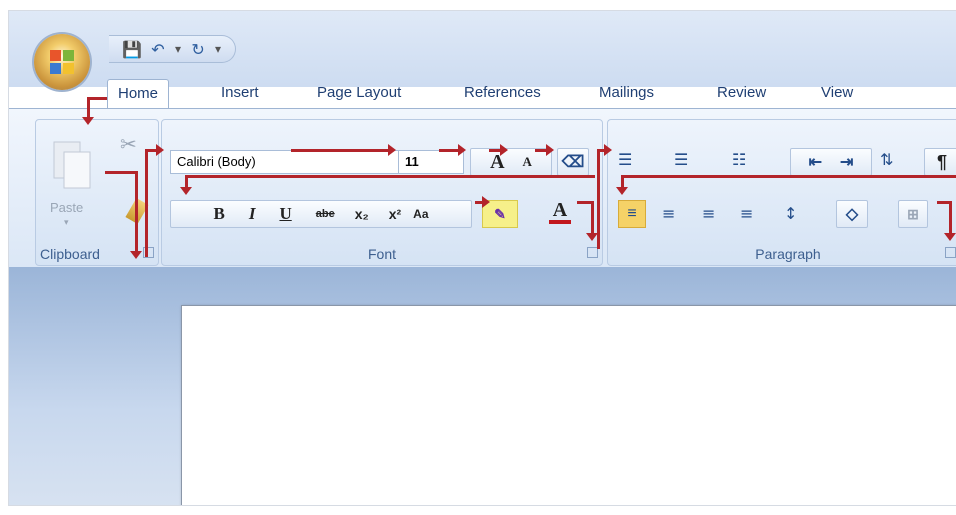 This screenshot has height=515, width=956. Describe the element at coordinates (431, 162) in the screenshot. I see `font-size-select: 11` at that location.